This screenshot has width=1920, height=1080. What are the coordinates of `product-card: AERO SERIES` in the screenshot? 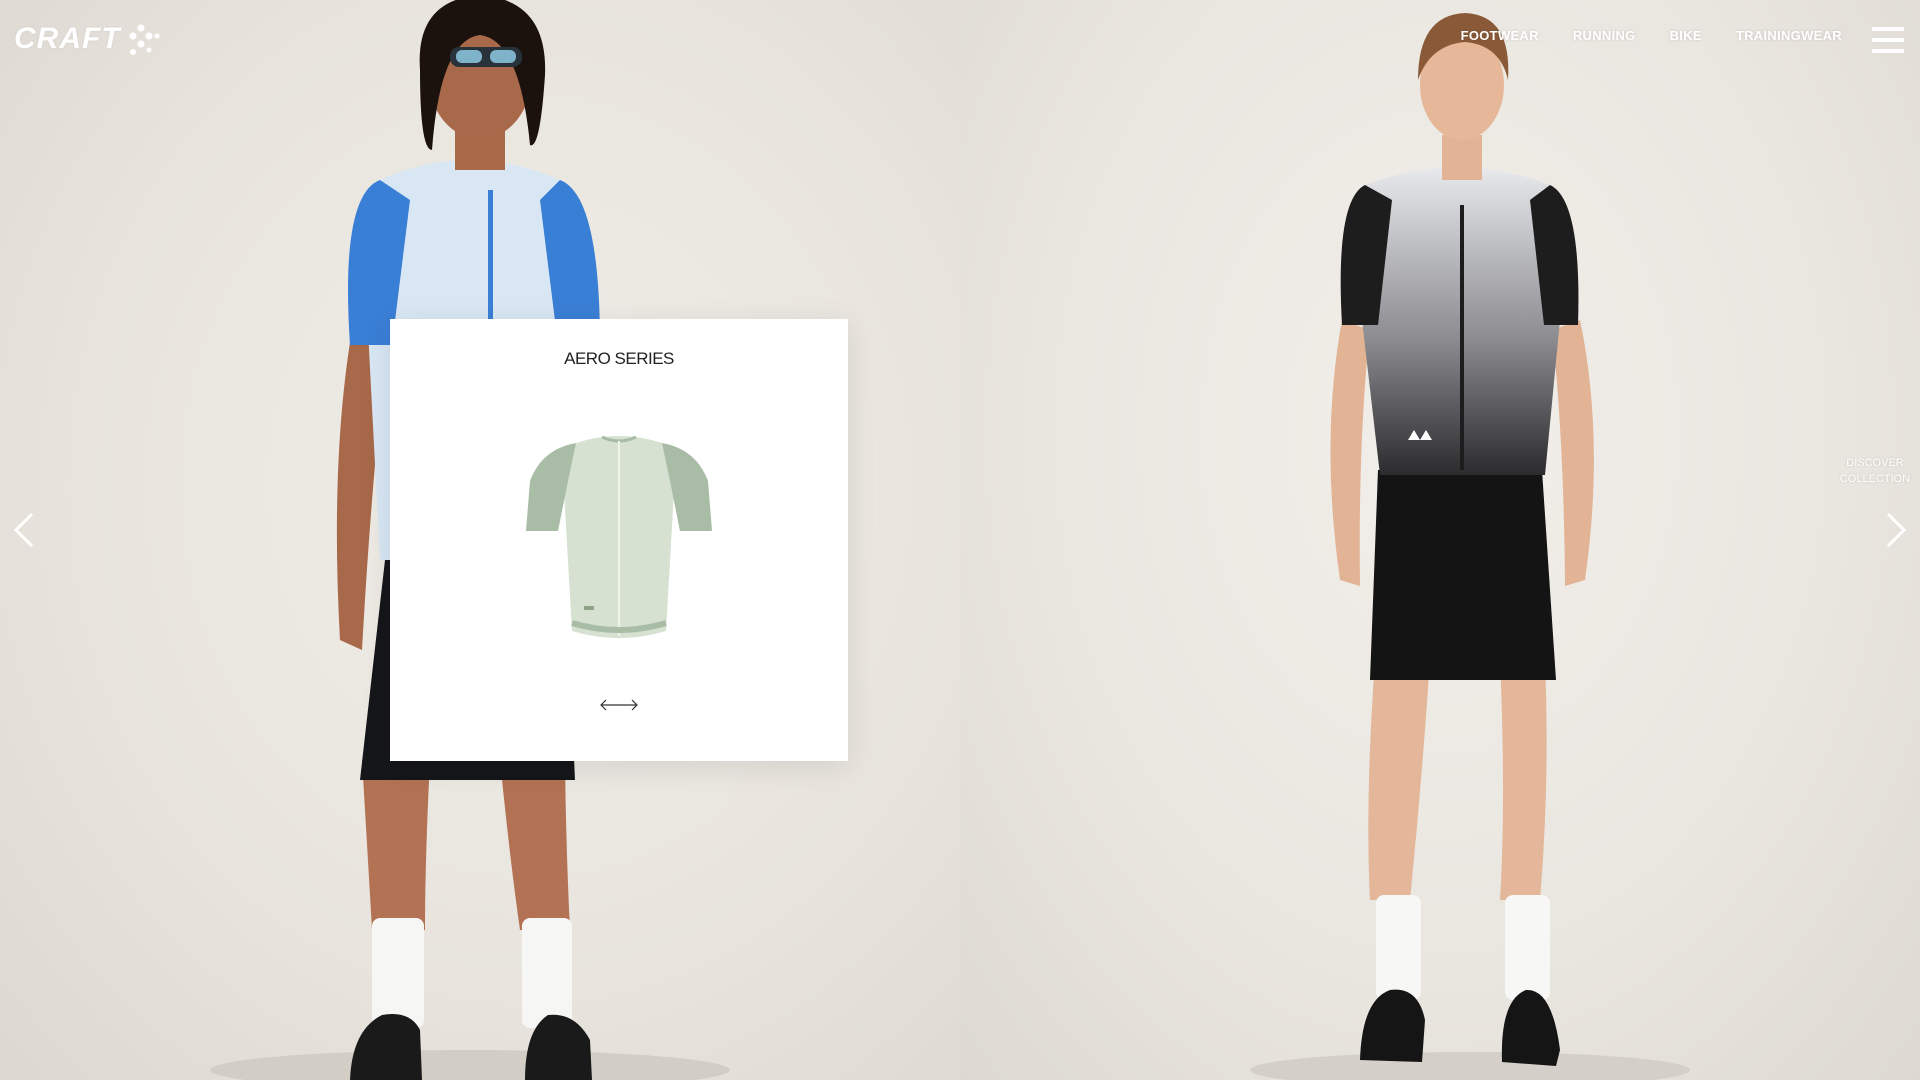 It's located at (619, 540).